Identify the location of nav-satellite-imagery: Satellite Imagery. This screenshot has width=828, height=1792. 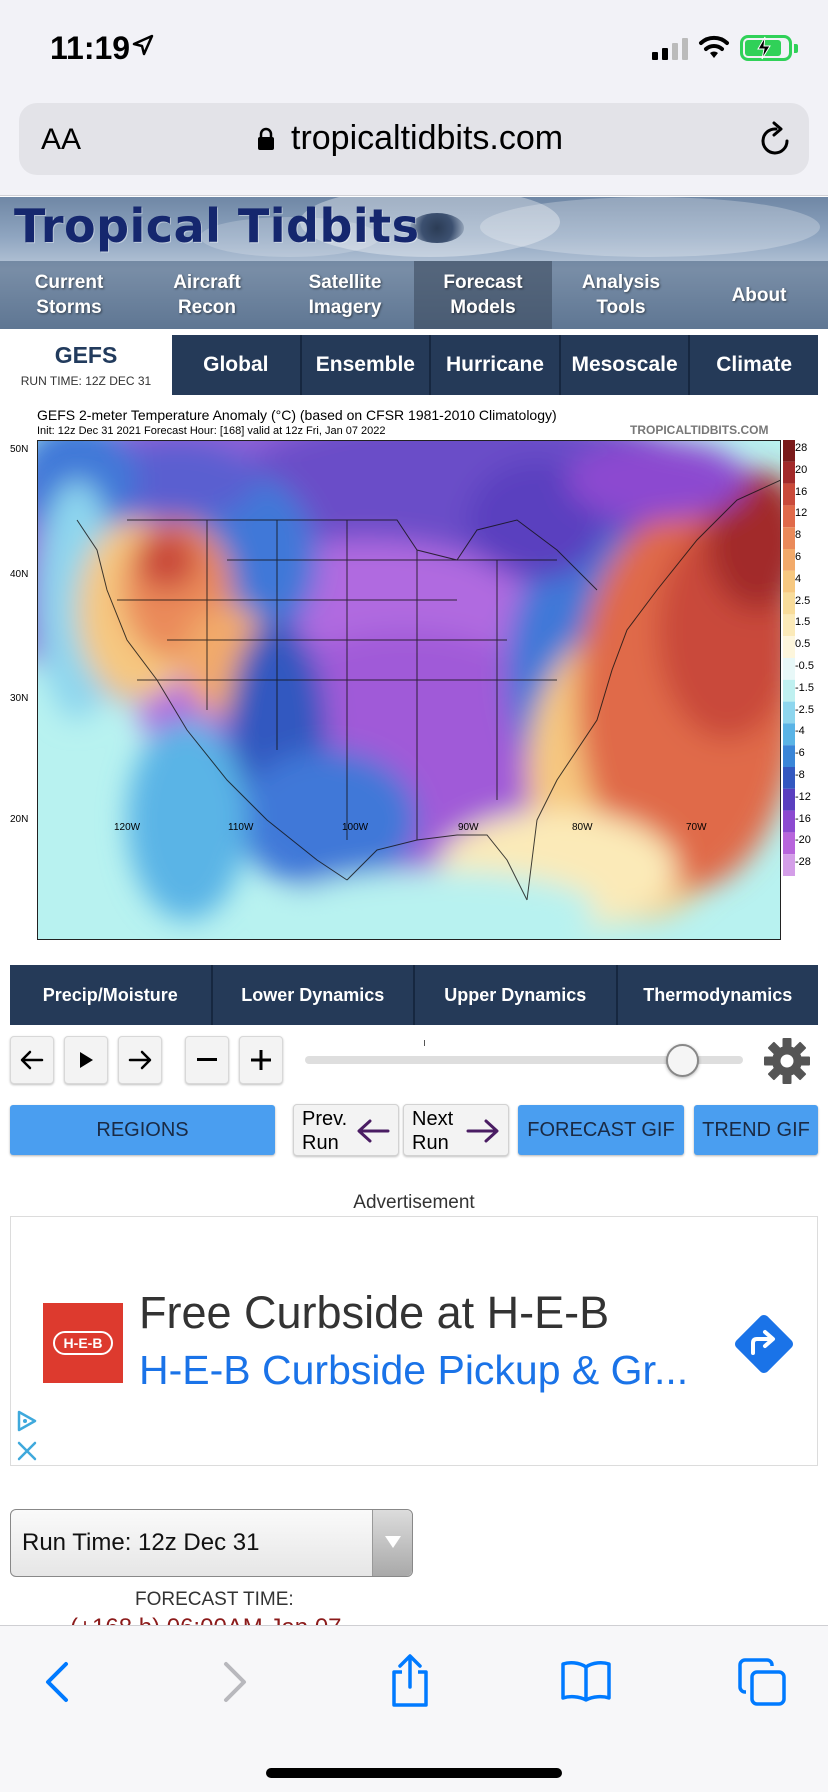
(345, 295).